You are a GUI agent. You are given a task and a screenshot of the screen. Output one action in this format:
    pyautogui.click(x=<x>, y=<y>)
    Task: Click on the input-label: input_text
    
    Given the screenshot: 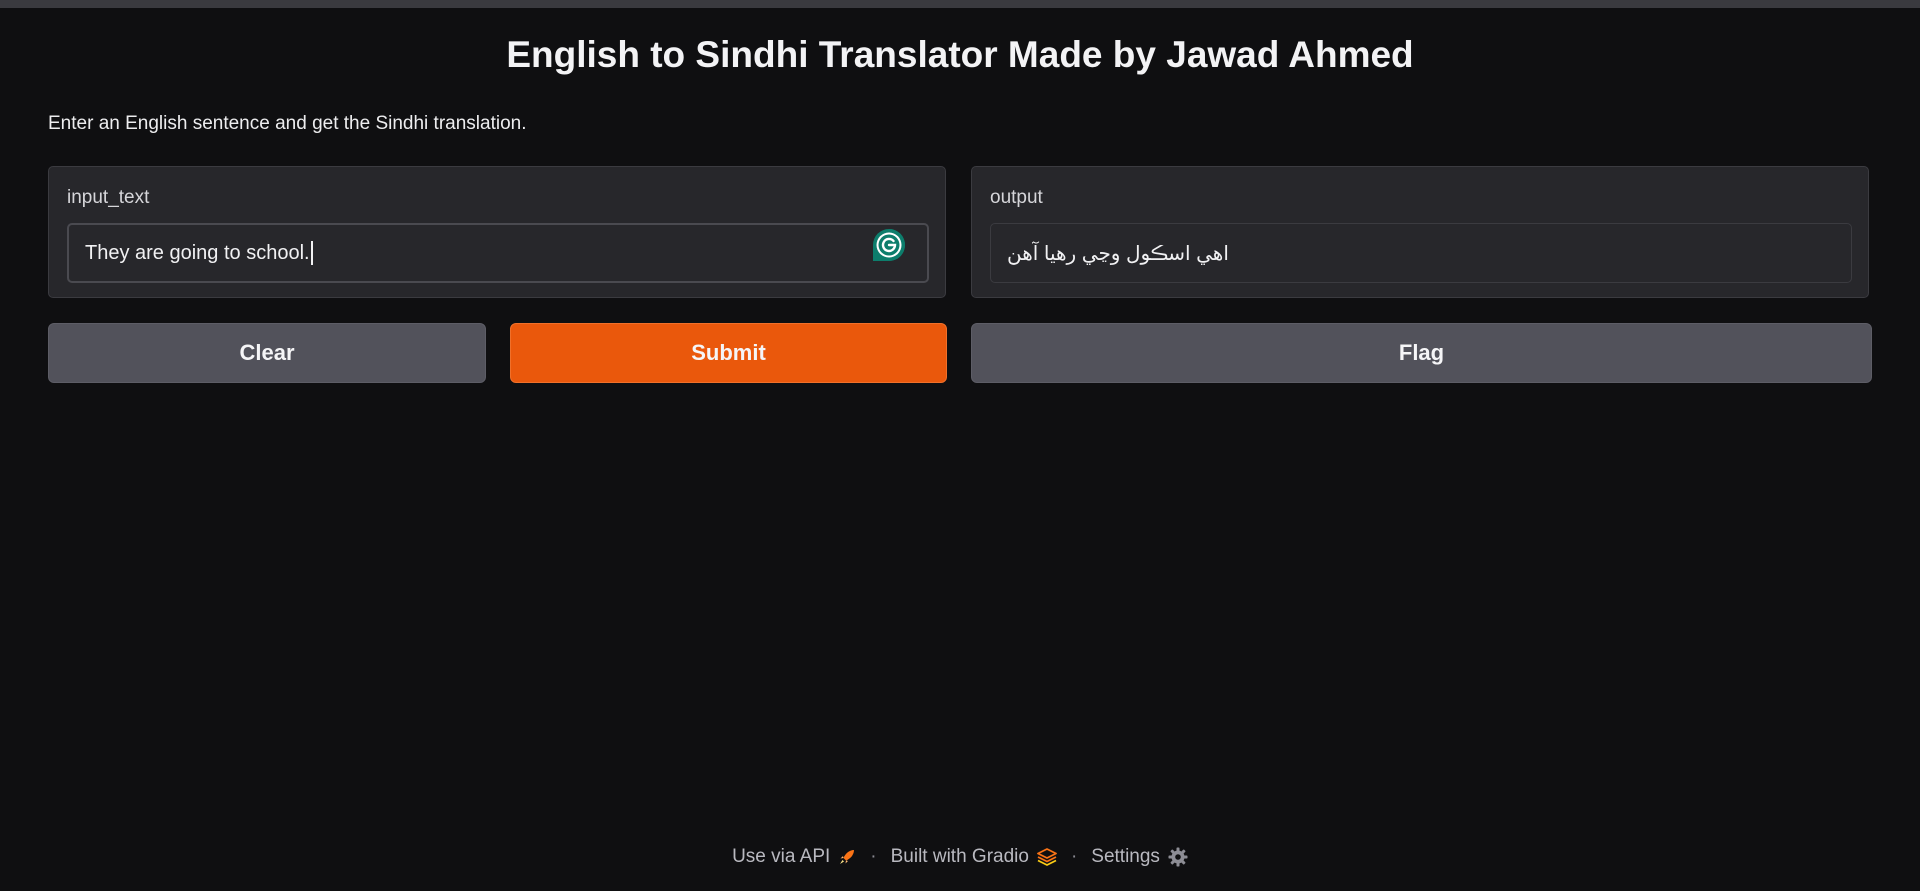 What is the action you would take?
    pyautogui.click(x=108, y=197)
    